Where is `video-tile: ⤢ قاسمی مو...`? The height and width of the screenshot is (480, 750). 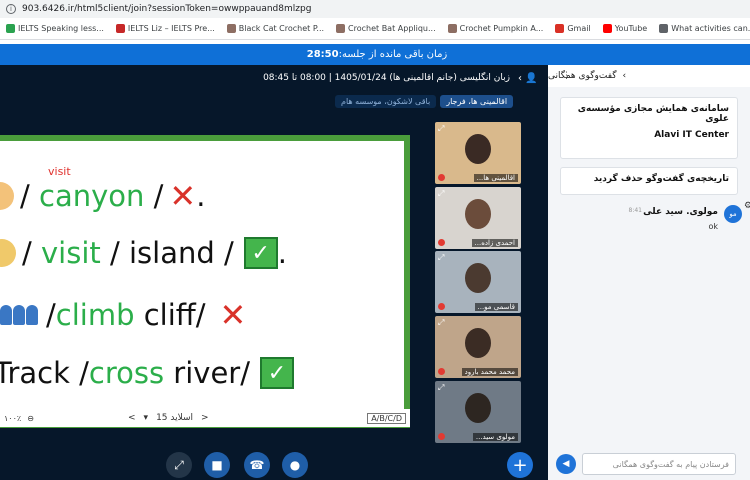 video-tile: ⤢ قاسمی مو... is located at coordinates (478, 282).